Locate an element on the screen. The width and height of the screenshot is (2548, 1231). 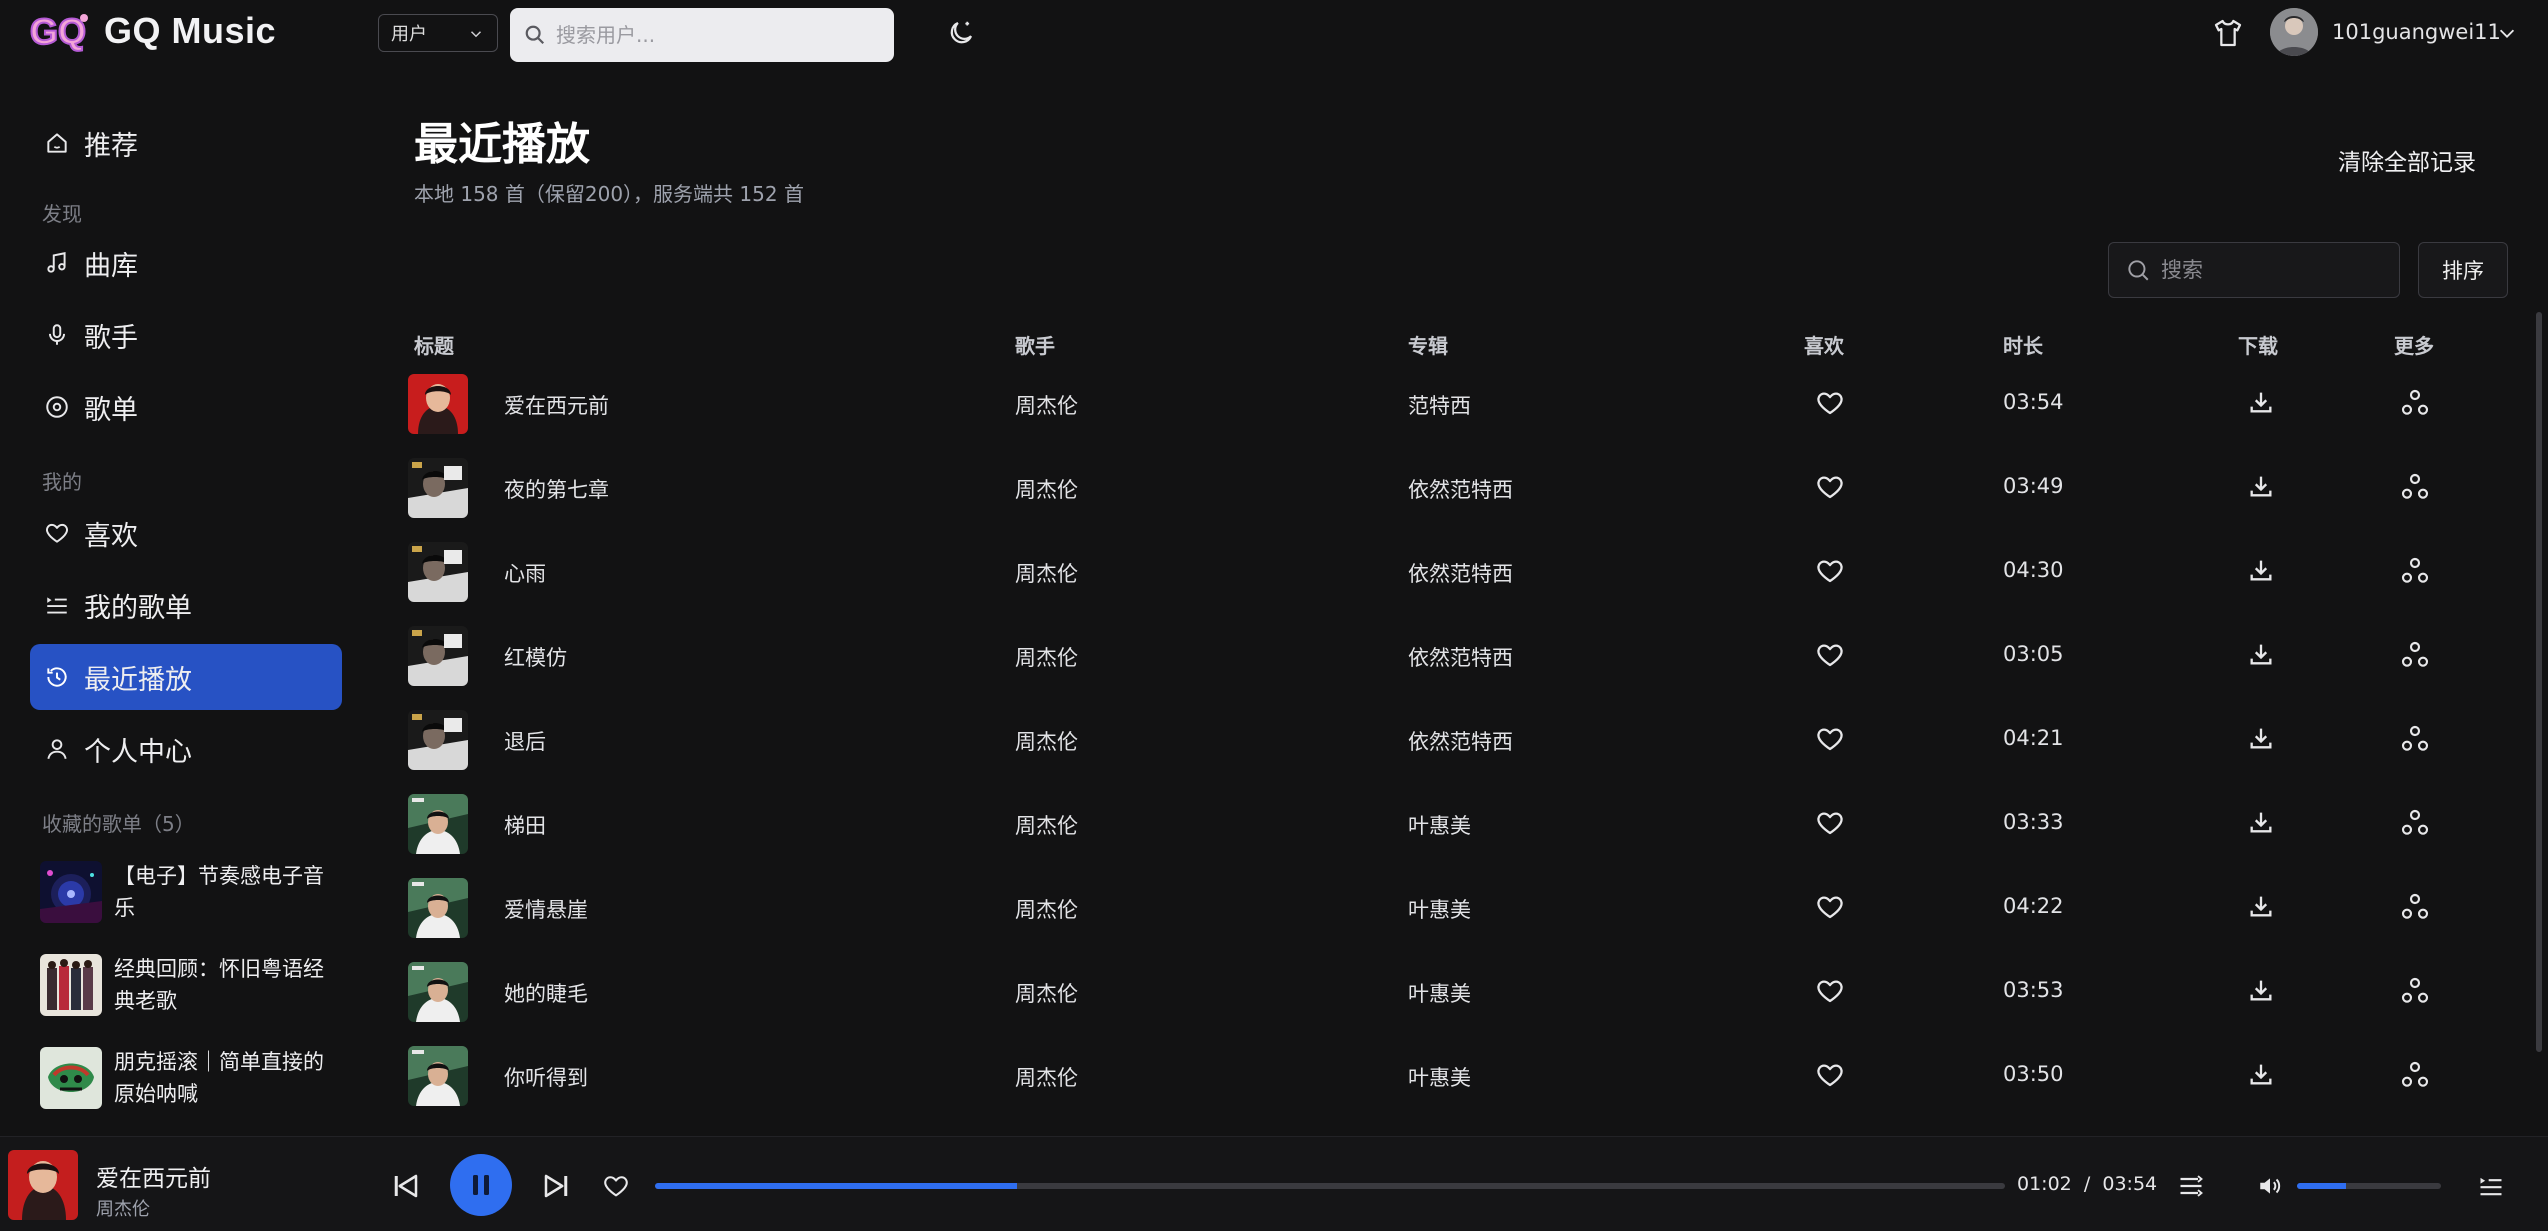
avatar is located at coordinates (2294, 32).